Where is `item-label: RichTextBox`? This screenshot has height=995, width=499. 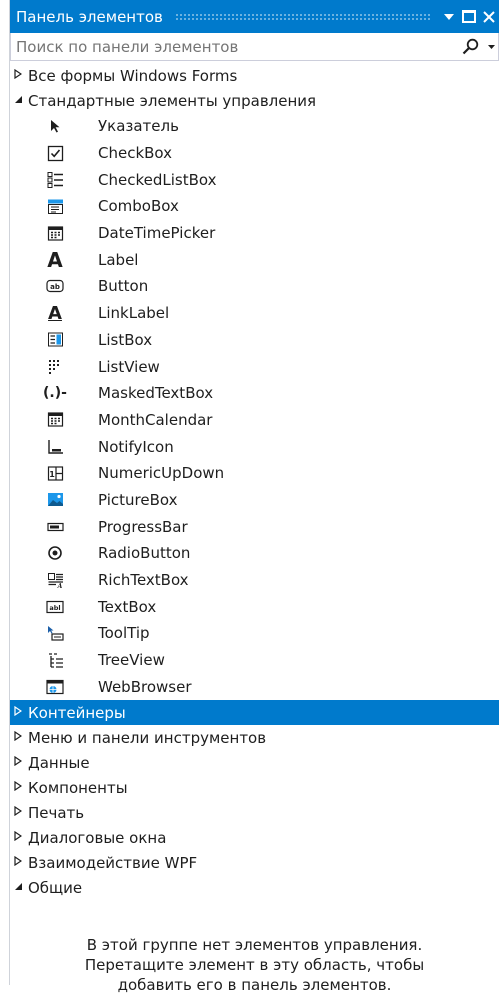 item-label: RichTextBox is located at coordinates (143, 580).